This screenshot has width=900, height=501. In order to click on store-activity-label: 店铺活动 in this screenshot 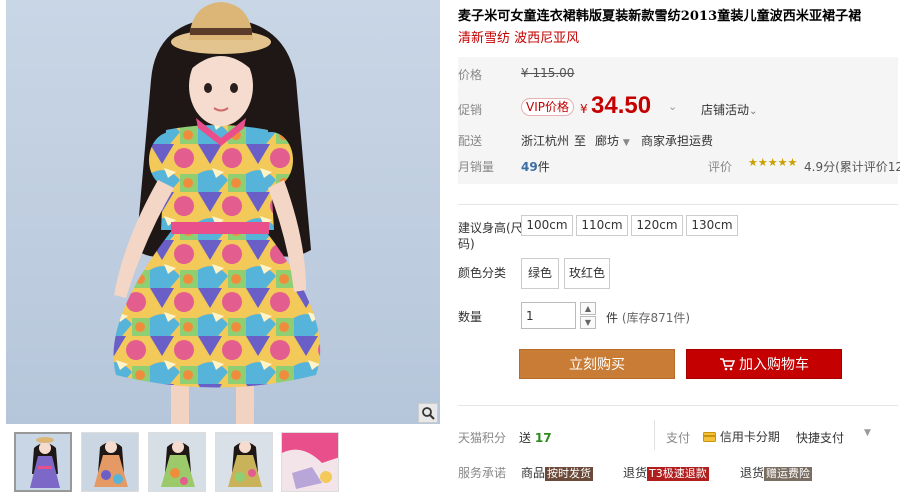, I will do `click(725, 110)`.